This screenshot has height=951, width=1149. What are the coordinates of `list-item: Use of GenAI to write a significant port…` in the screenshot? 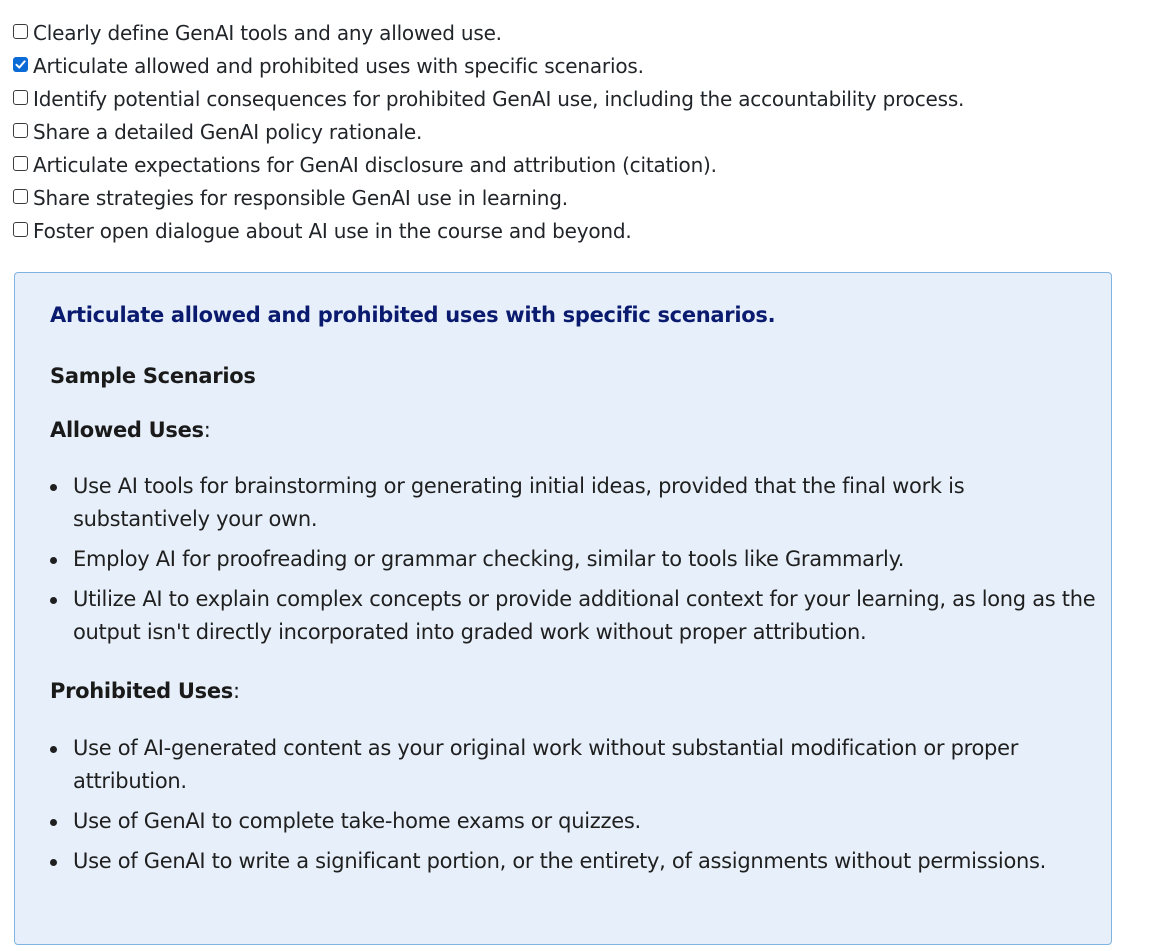 It's located at (575, 861).